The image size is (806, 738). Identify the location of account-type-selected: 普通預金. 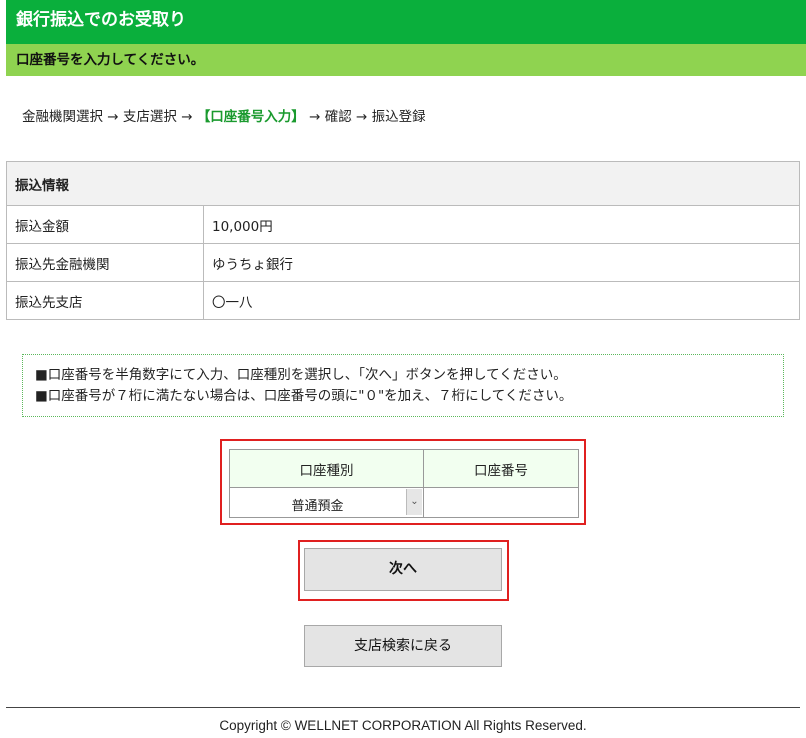
(317, 506).